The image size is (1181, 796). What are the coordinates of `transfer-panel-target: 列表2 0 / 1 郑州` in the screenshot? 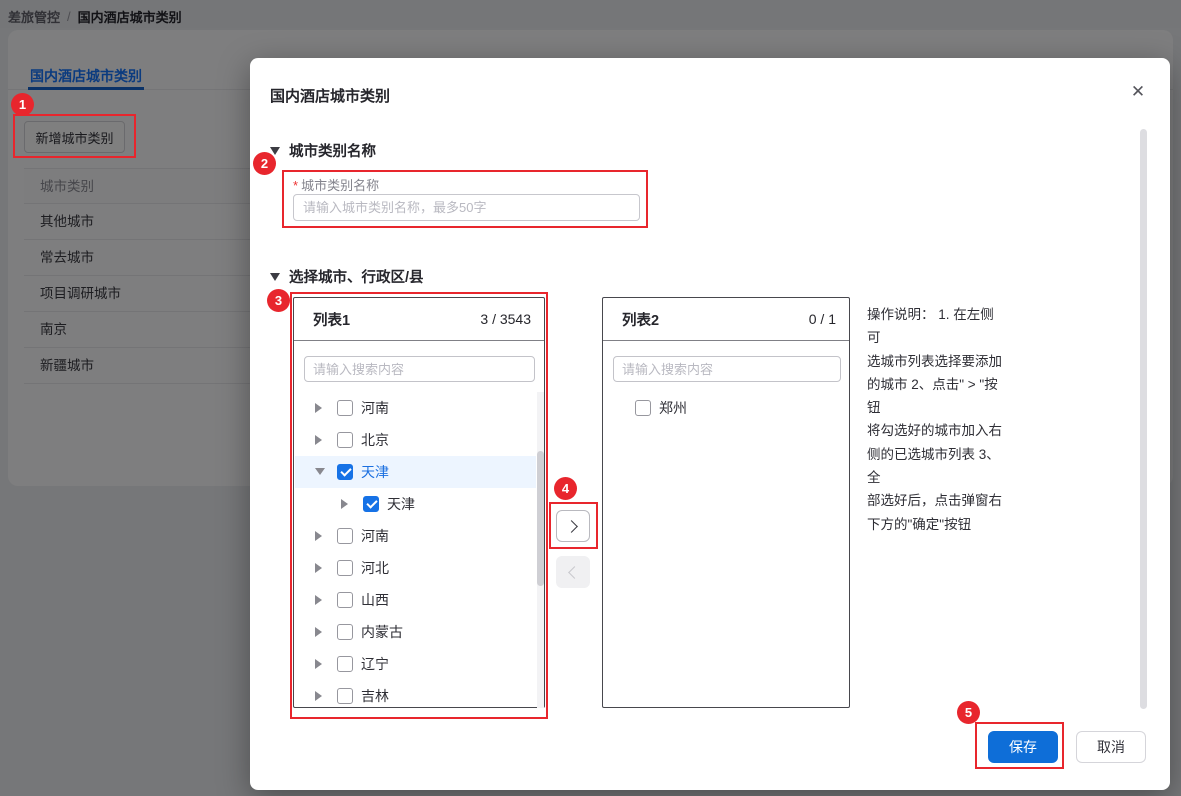 It's located at (726, 502).